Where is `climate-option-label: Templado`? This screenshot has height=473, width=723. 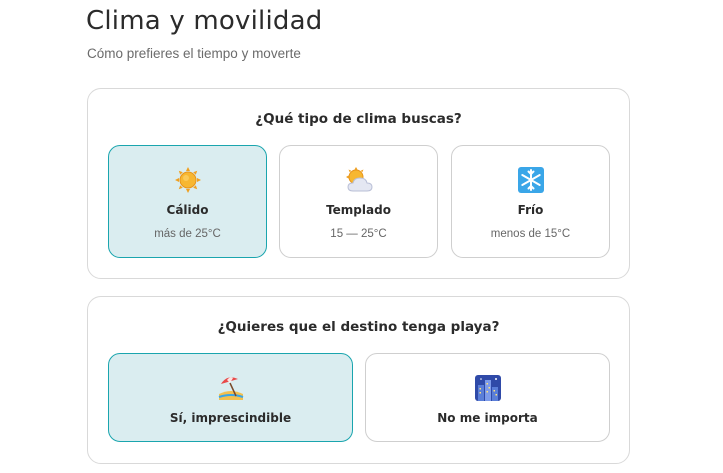
climate-option-label: Templado is located at coordinates (358, 210).